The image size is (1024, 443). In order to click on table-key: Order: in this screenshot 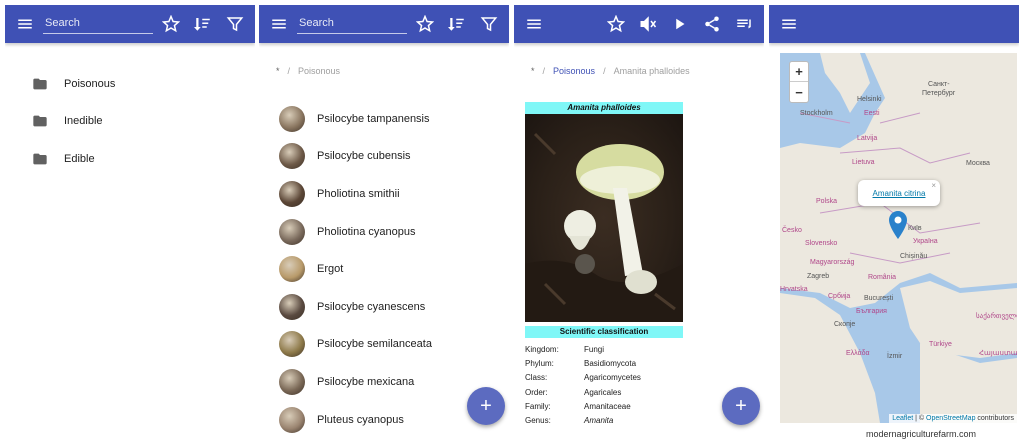, I will do `click(536, 392)`.